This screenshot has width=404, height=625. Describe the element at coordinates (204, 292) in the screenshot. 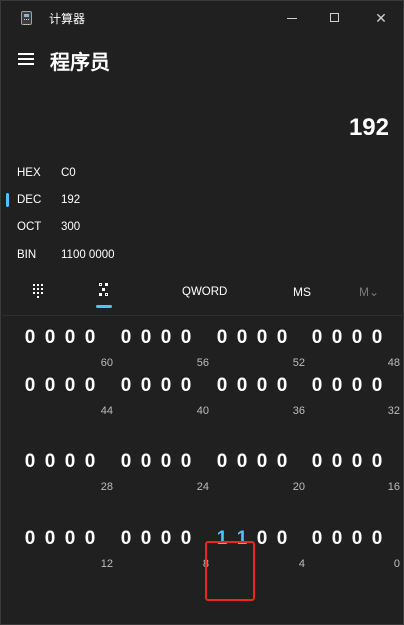

I see `word-size-button: QWORD` at that location.